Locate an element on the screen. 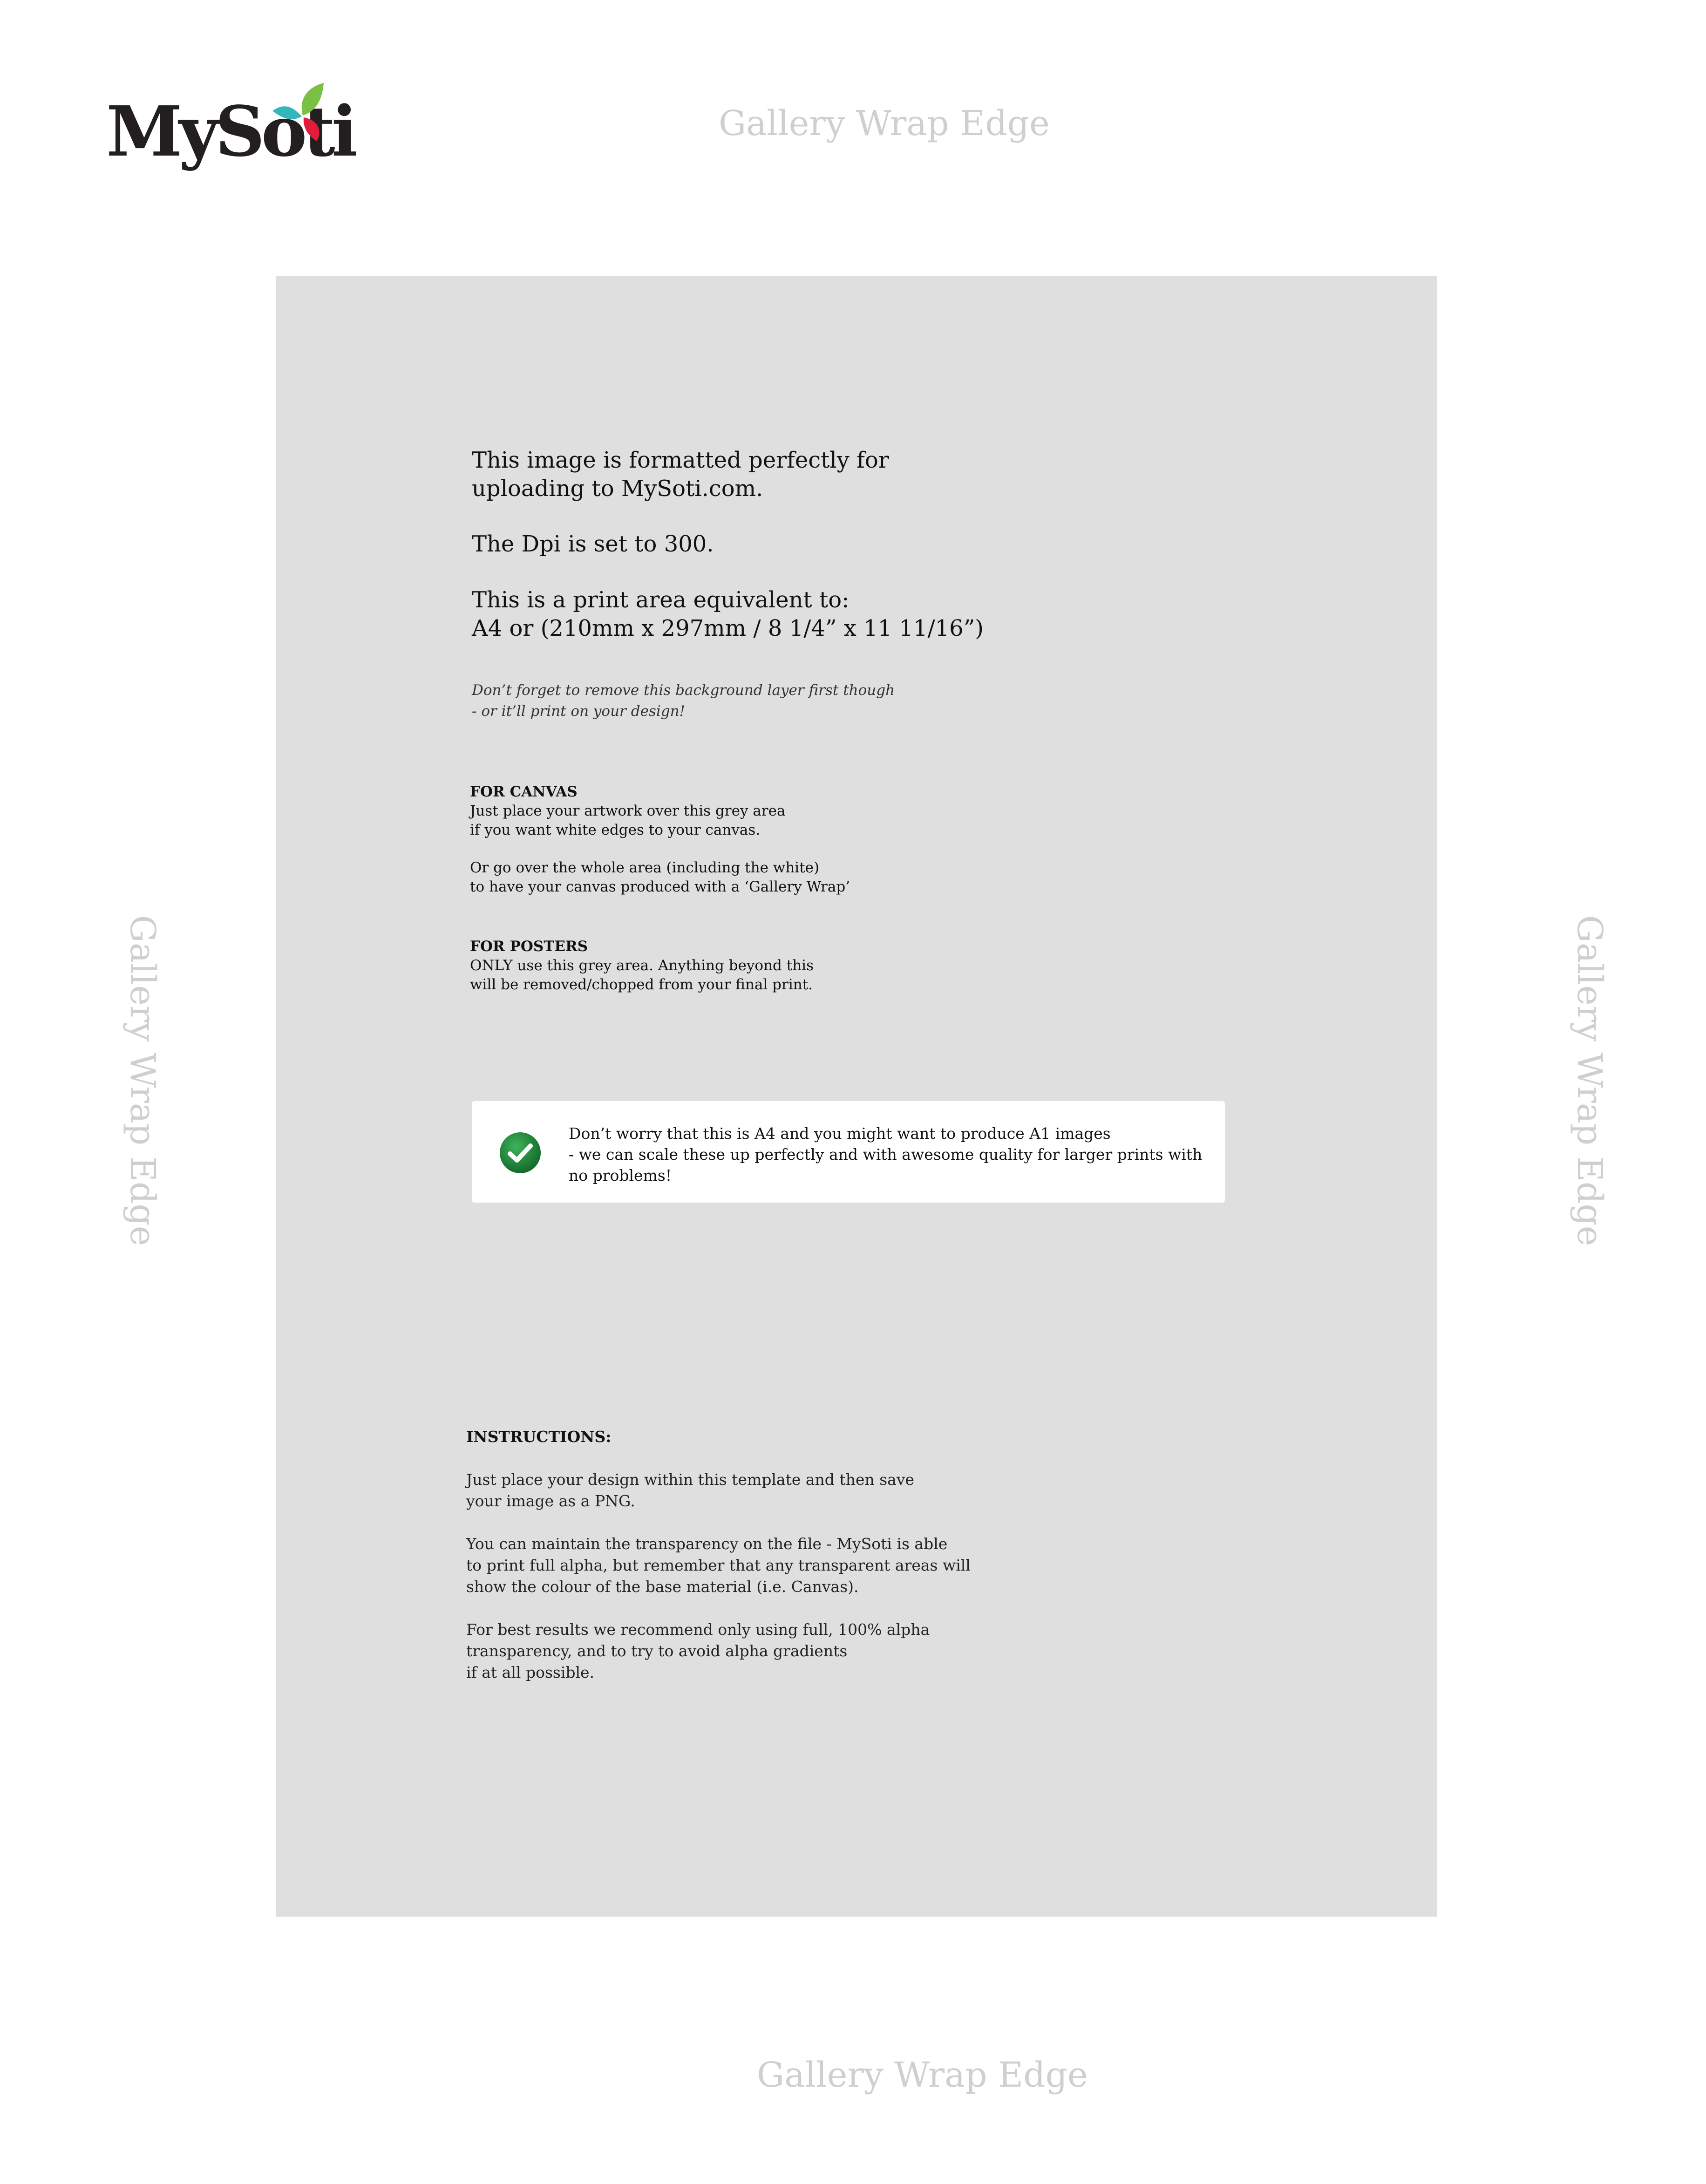 The image size is (1706, 2184). gallery-wrap-edge-right: Gallery Wrap Edge is located at coordinates (1590, 1080).